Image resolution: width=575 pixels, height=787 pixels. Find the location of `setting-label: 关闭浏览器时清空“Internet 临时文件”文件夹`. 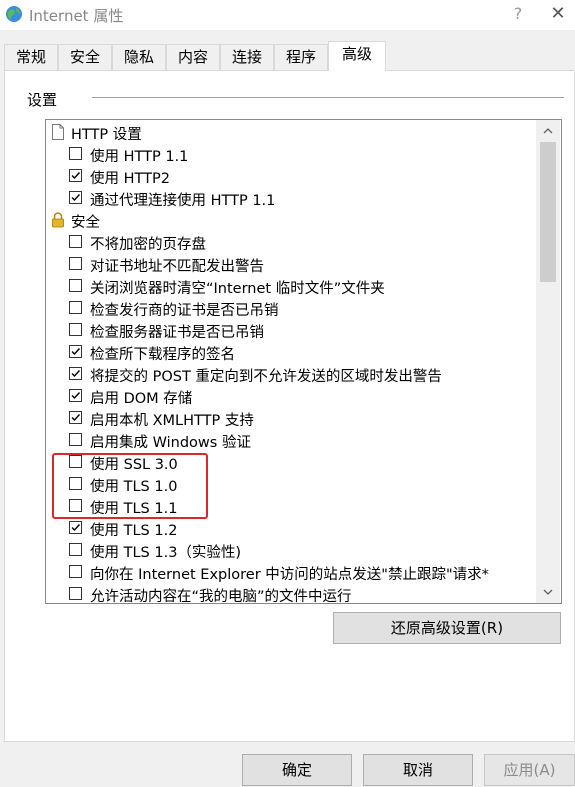

setting-label: 关闭浏览器时清空“Internet 临时文件”文件夹 is located at coordinates (237, 289).